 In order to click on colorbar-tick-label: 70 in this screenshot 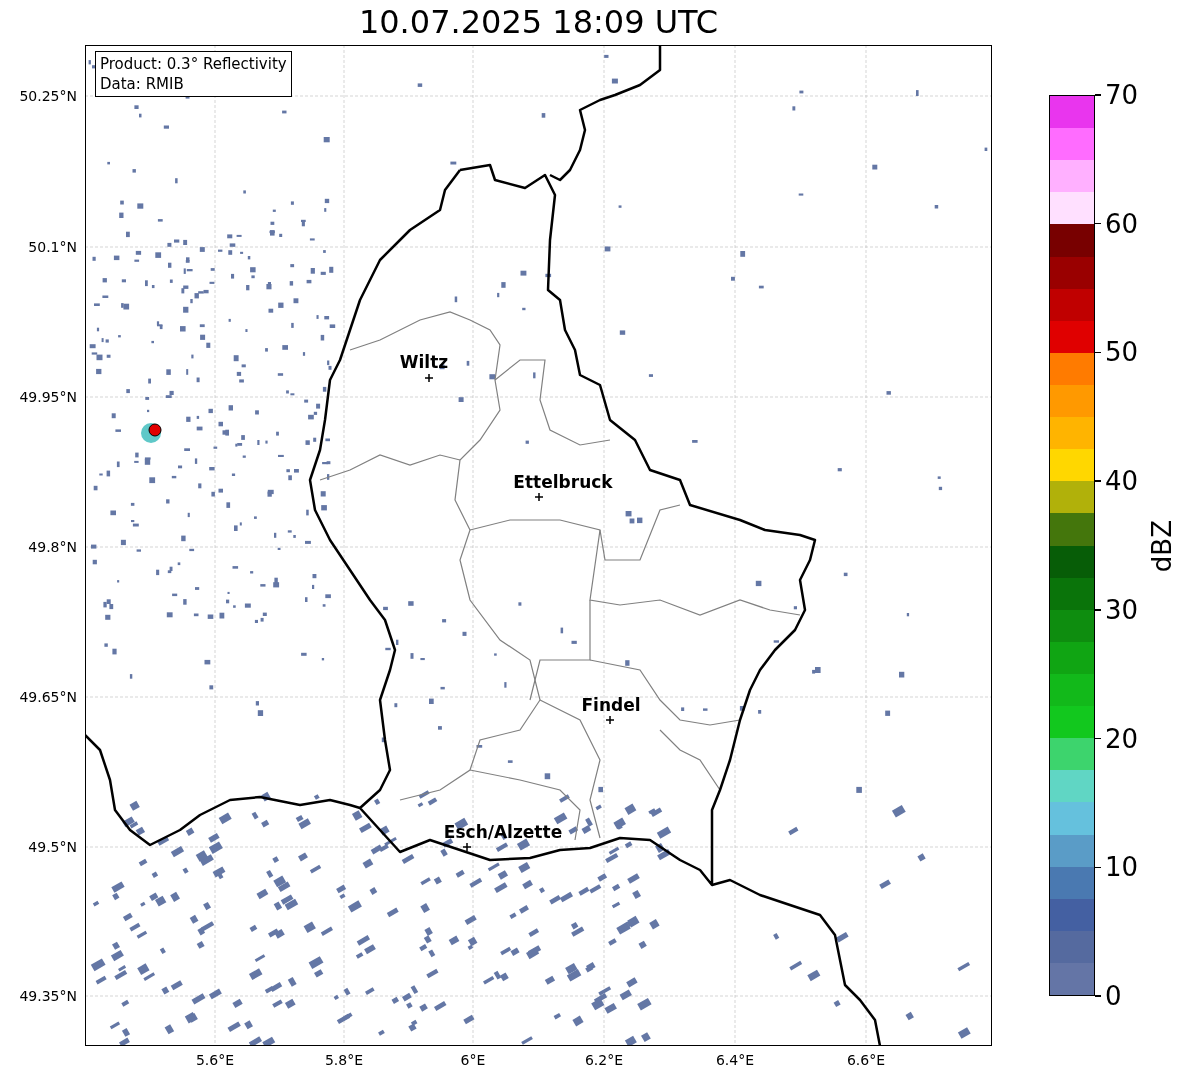, I will do `click(1122, 95)`.